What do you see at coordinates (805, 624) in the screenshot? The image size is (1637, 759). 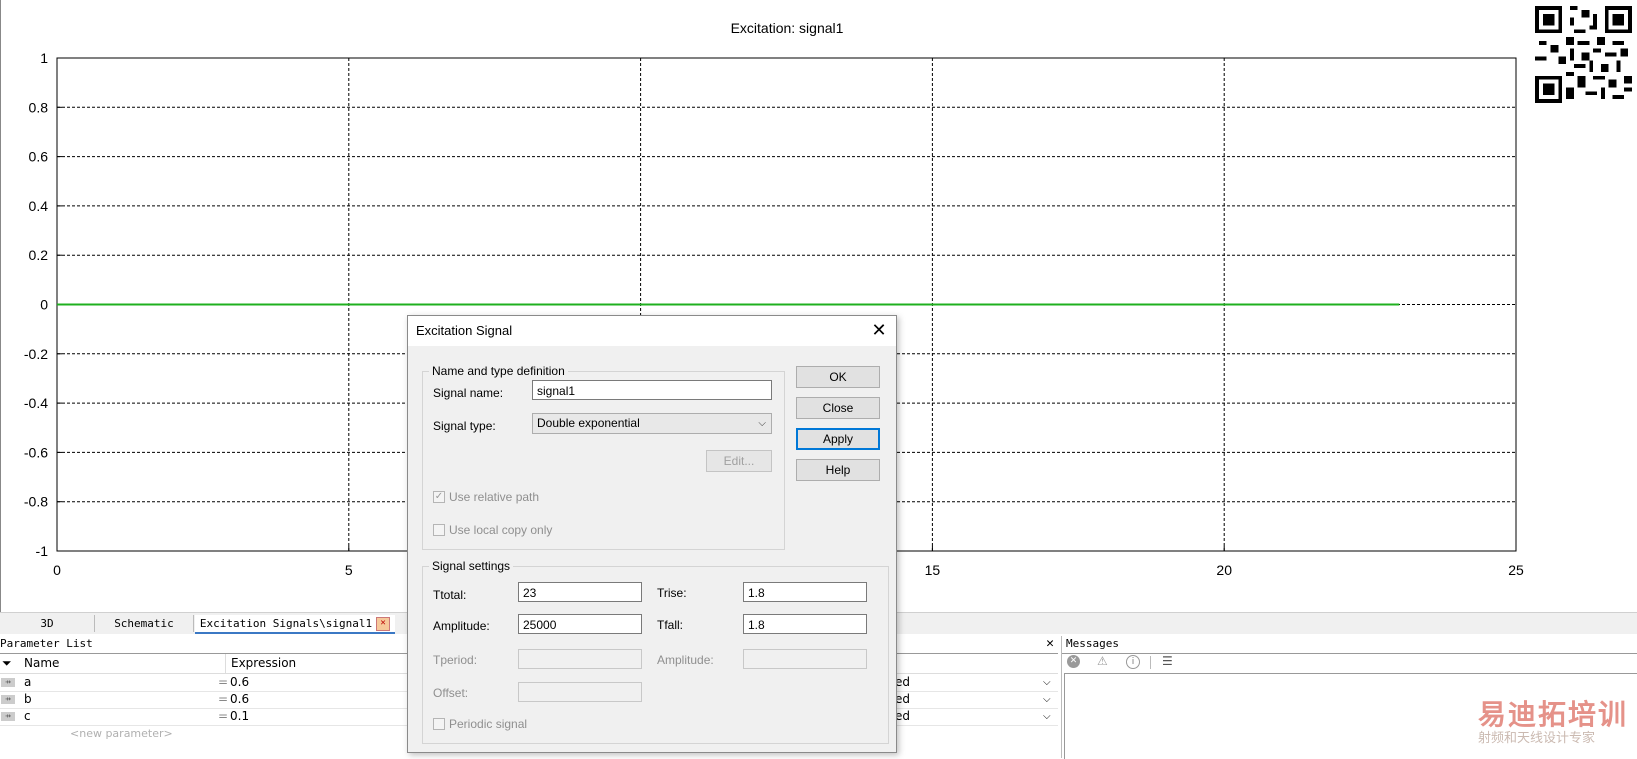 I see `tfall-field: 1.8` at bounding box center [805, 624].